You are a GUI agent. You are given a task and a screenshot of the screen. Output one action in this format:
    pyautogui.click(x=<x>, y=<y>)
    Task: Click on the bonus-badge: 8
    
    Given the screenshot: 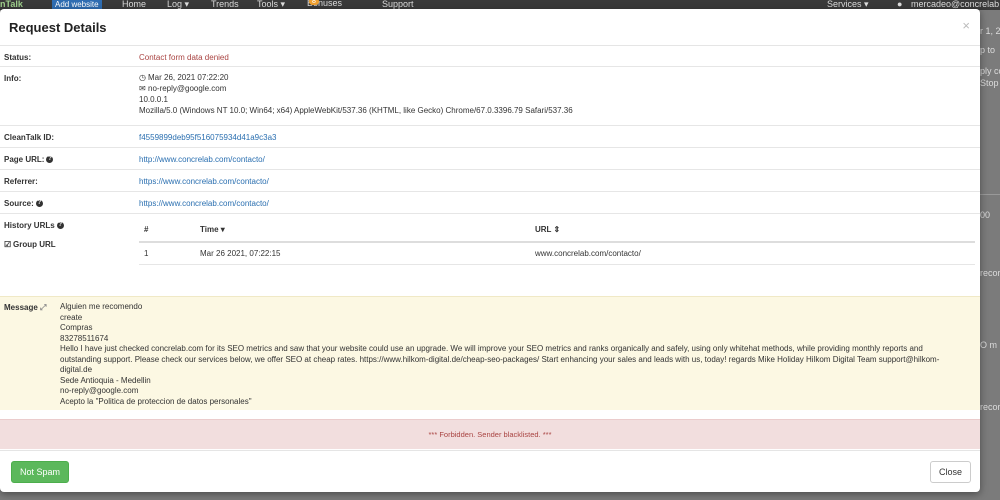 What is the action you would take?
    pyautogui.click(x=314, y=2)
    